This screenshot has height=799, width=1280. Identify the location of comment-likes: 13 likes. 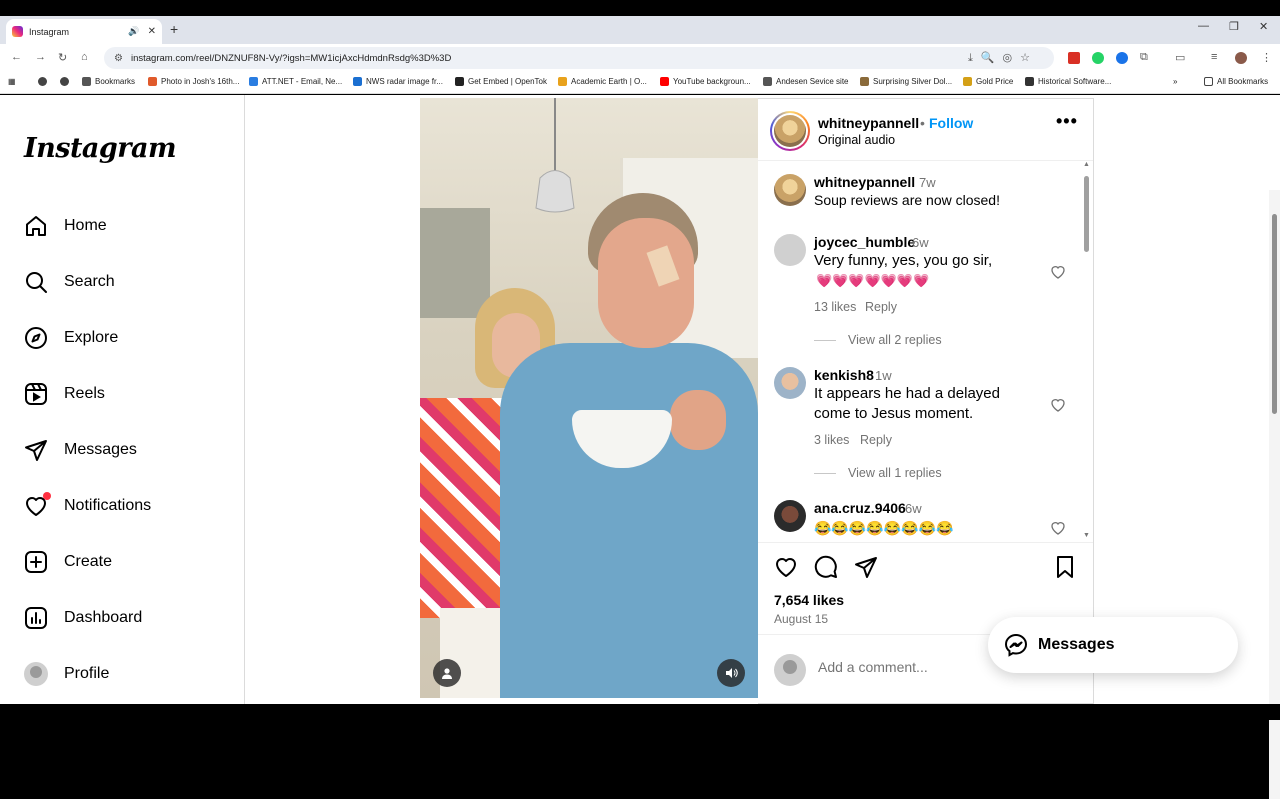
(835, 307).